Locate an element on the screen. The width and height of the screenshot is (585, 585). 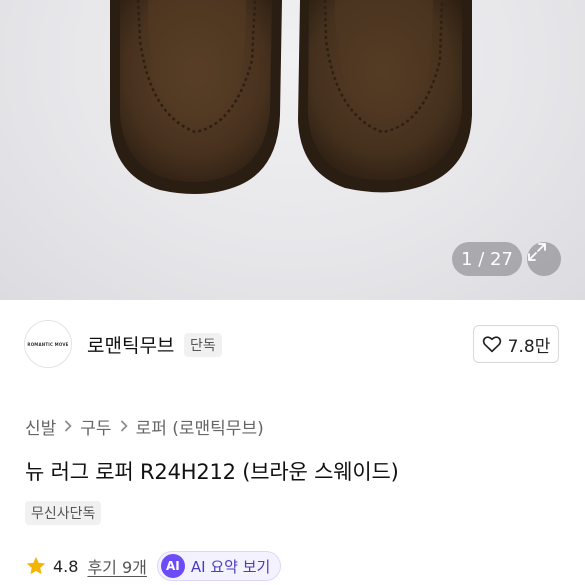
rating-row: 4.8 후기 9개 AI AI 요약 보기 is located at coordinates (153, 566).